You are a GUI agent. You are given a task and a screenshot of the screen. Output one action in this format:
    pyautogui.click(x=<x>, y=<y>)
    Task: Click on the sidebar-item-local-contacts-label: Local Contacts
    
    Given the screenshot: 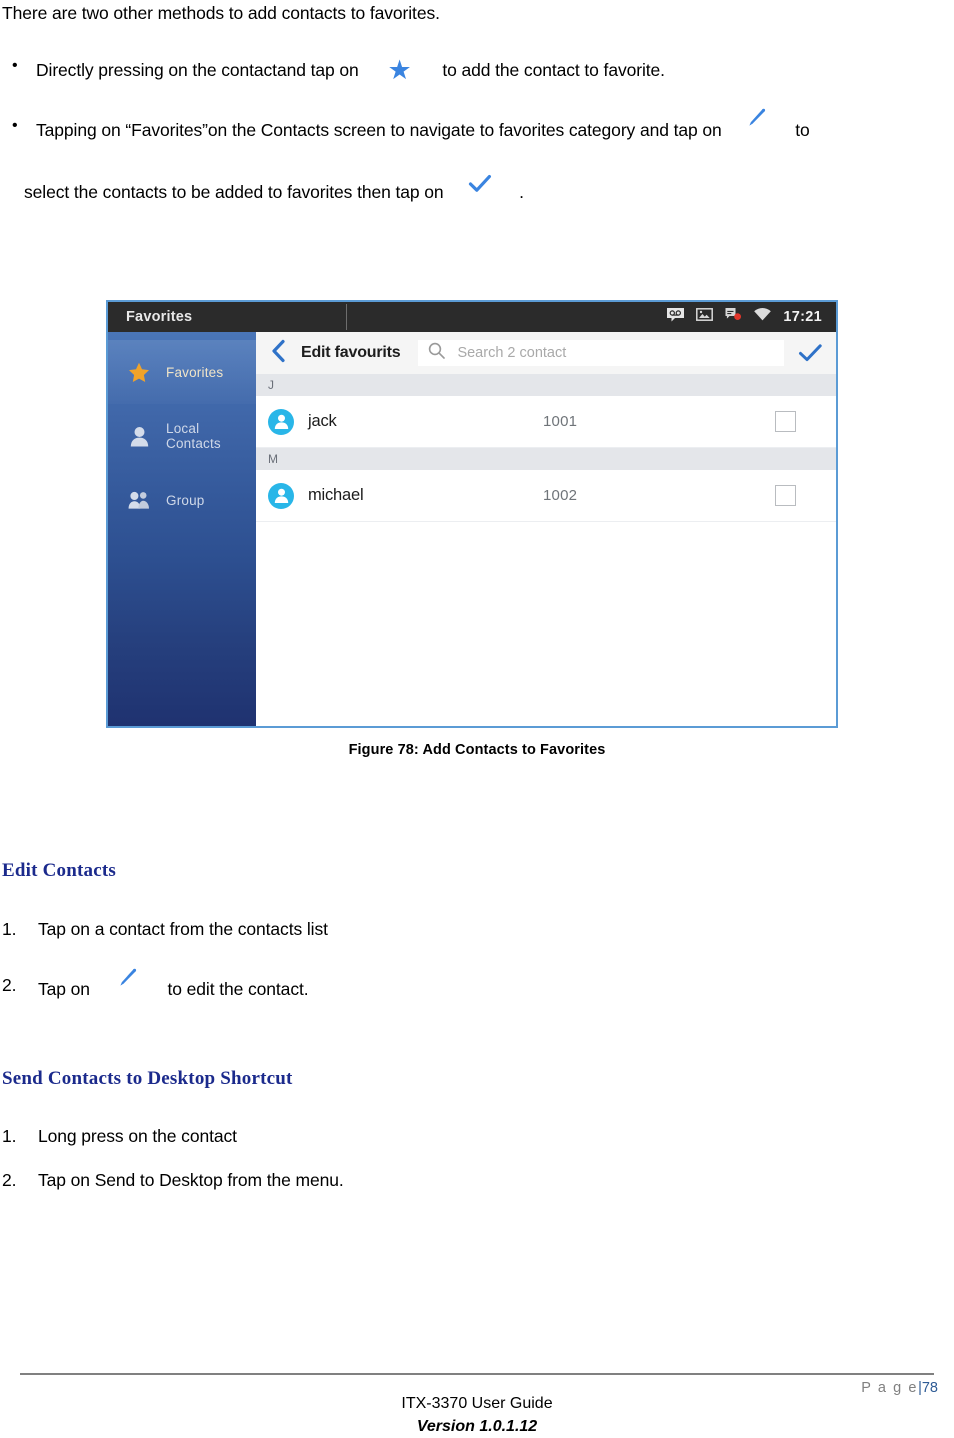 What is the action you would take?
    pyautogui.click(x=193, y=436)
    